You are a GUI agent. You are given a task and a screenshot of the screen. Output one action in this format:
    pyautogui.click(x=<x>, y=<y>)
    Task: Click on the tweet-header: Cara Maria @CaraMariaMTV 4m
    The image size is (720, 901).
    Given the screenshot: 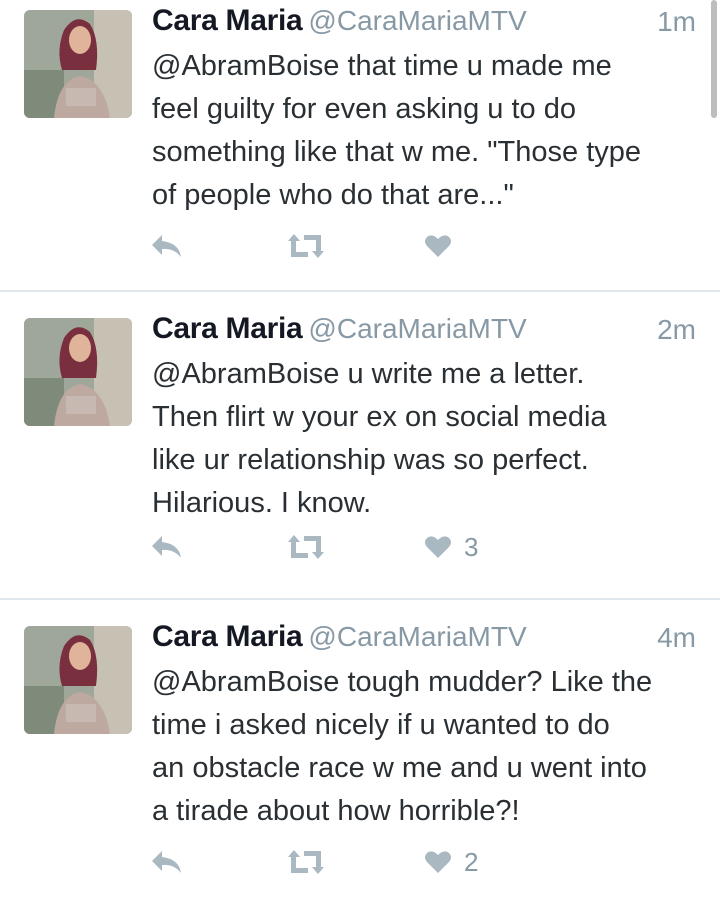 What is the action you would take?
    pyautogui.click(x=424, y=640)
    